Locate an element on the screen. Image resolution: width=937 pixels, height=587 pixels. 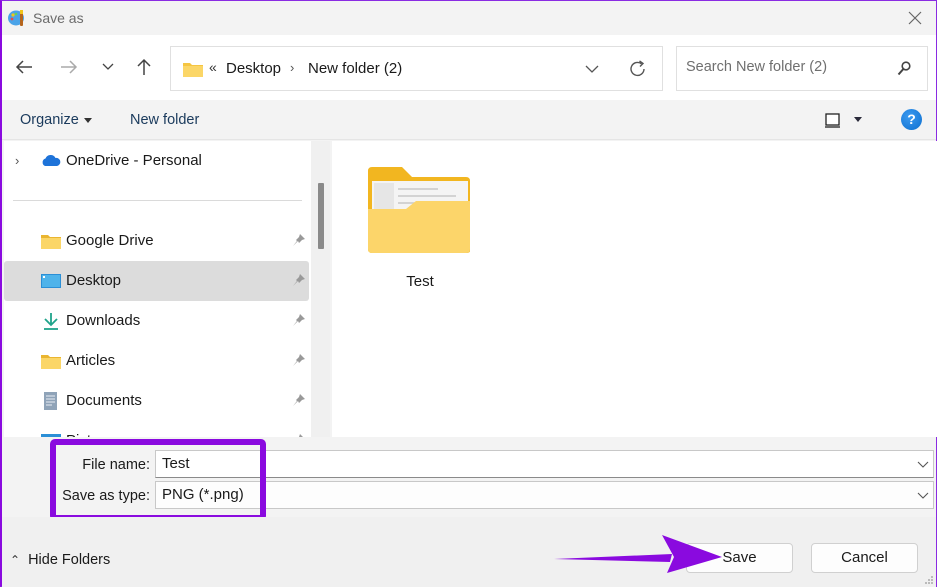
title-bar: Save as is located at coordinates (469, 18).